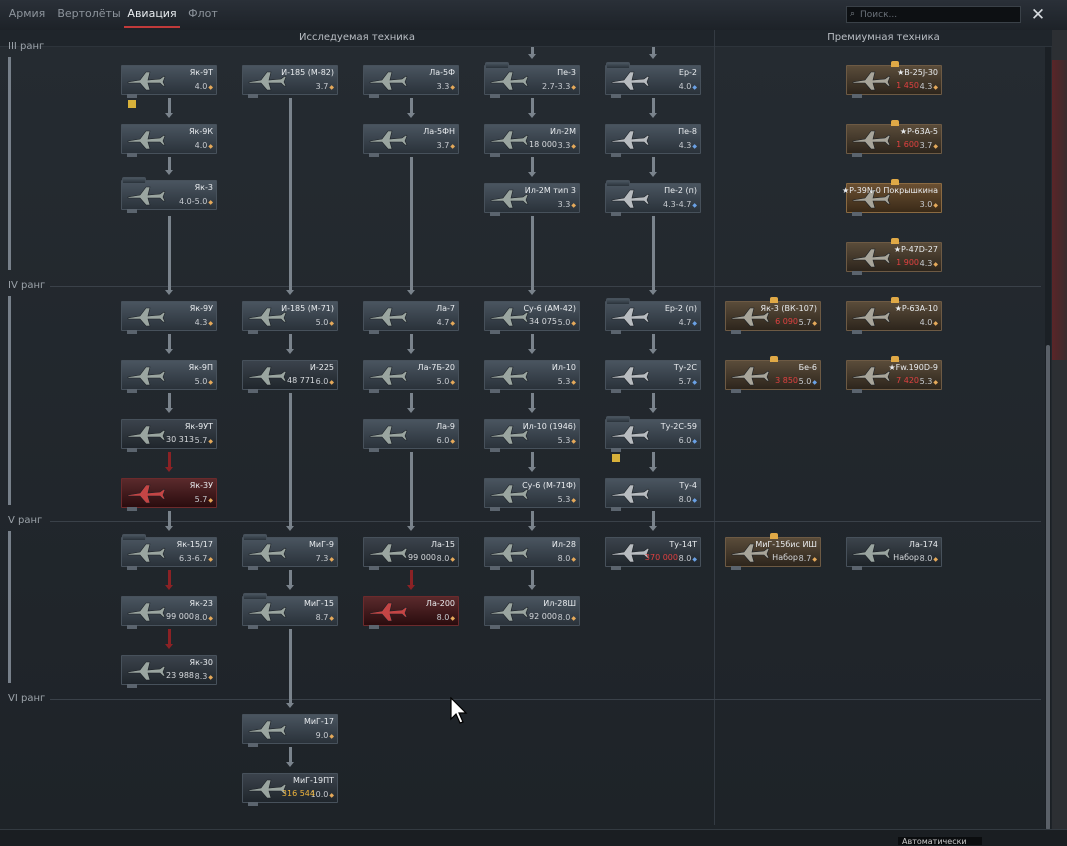  I want to click on vehicle-card: Як-9П 5.0◆, so click(169, 376).